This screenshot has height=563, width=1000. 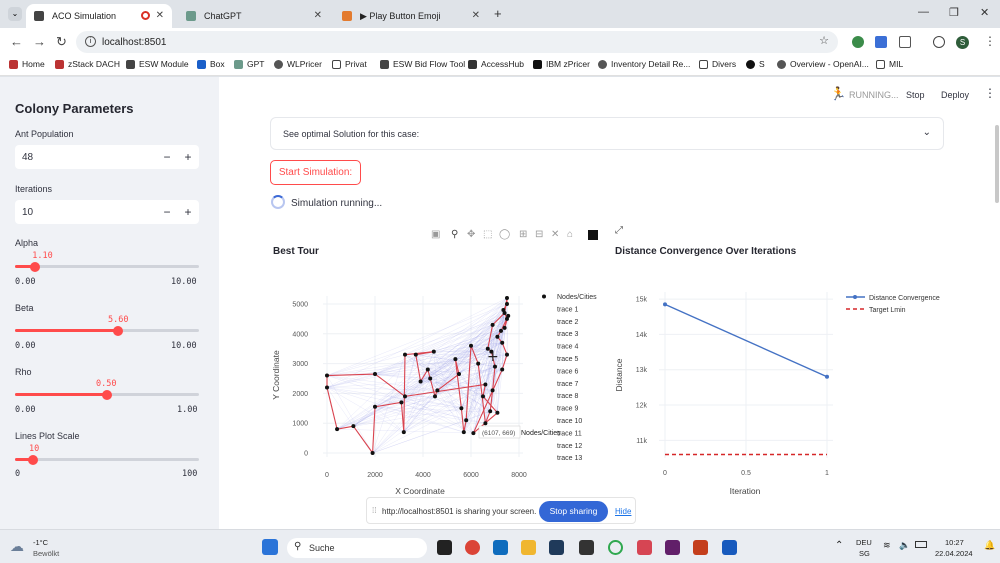 What do you see at coordinates (989, 545) in the screenshot?
I see `notification-bell-icon: 🔔` at bounding box center [989, 545].